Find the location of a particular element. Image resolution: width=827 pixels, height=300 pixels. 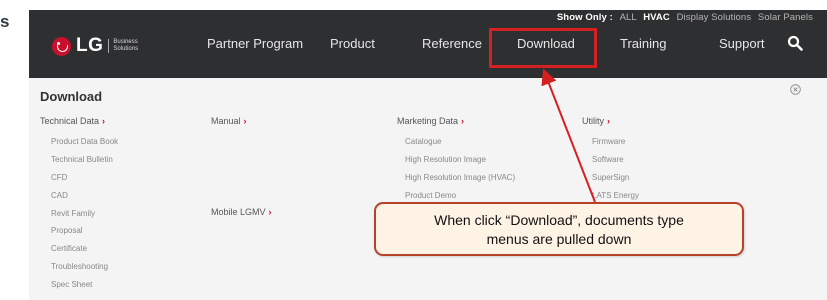

callout-line-2: menus are pulled down is located at coordinates (559, 239).